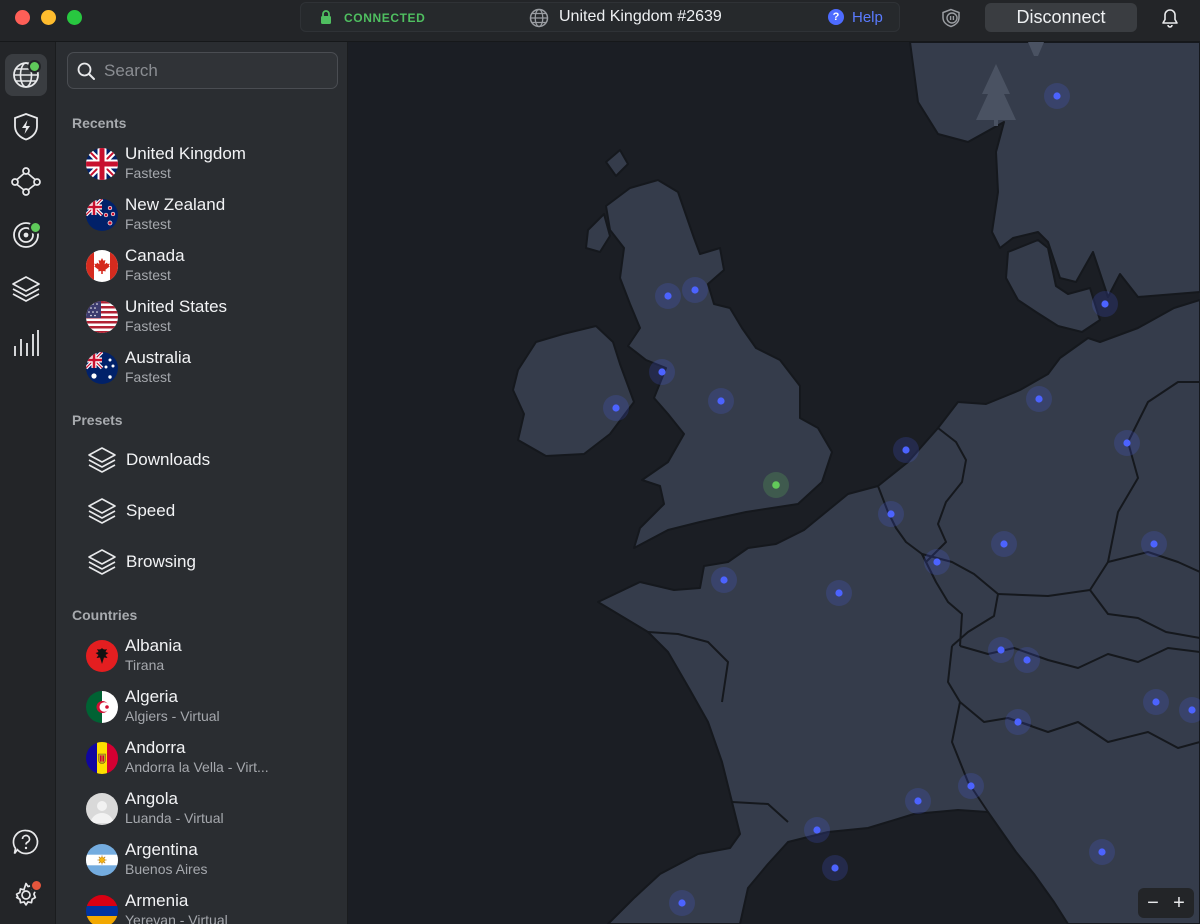 This screenshot has width=1200, height=924. I want to click on location-name: Algeria, so click(151, 696).